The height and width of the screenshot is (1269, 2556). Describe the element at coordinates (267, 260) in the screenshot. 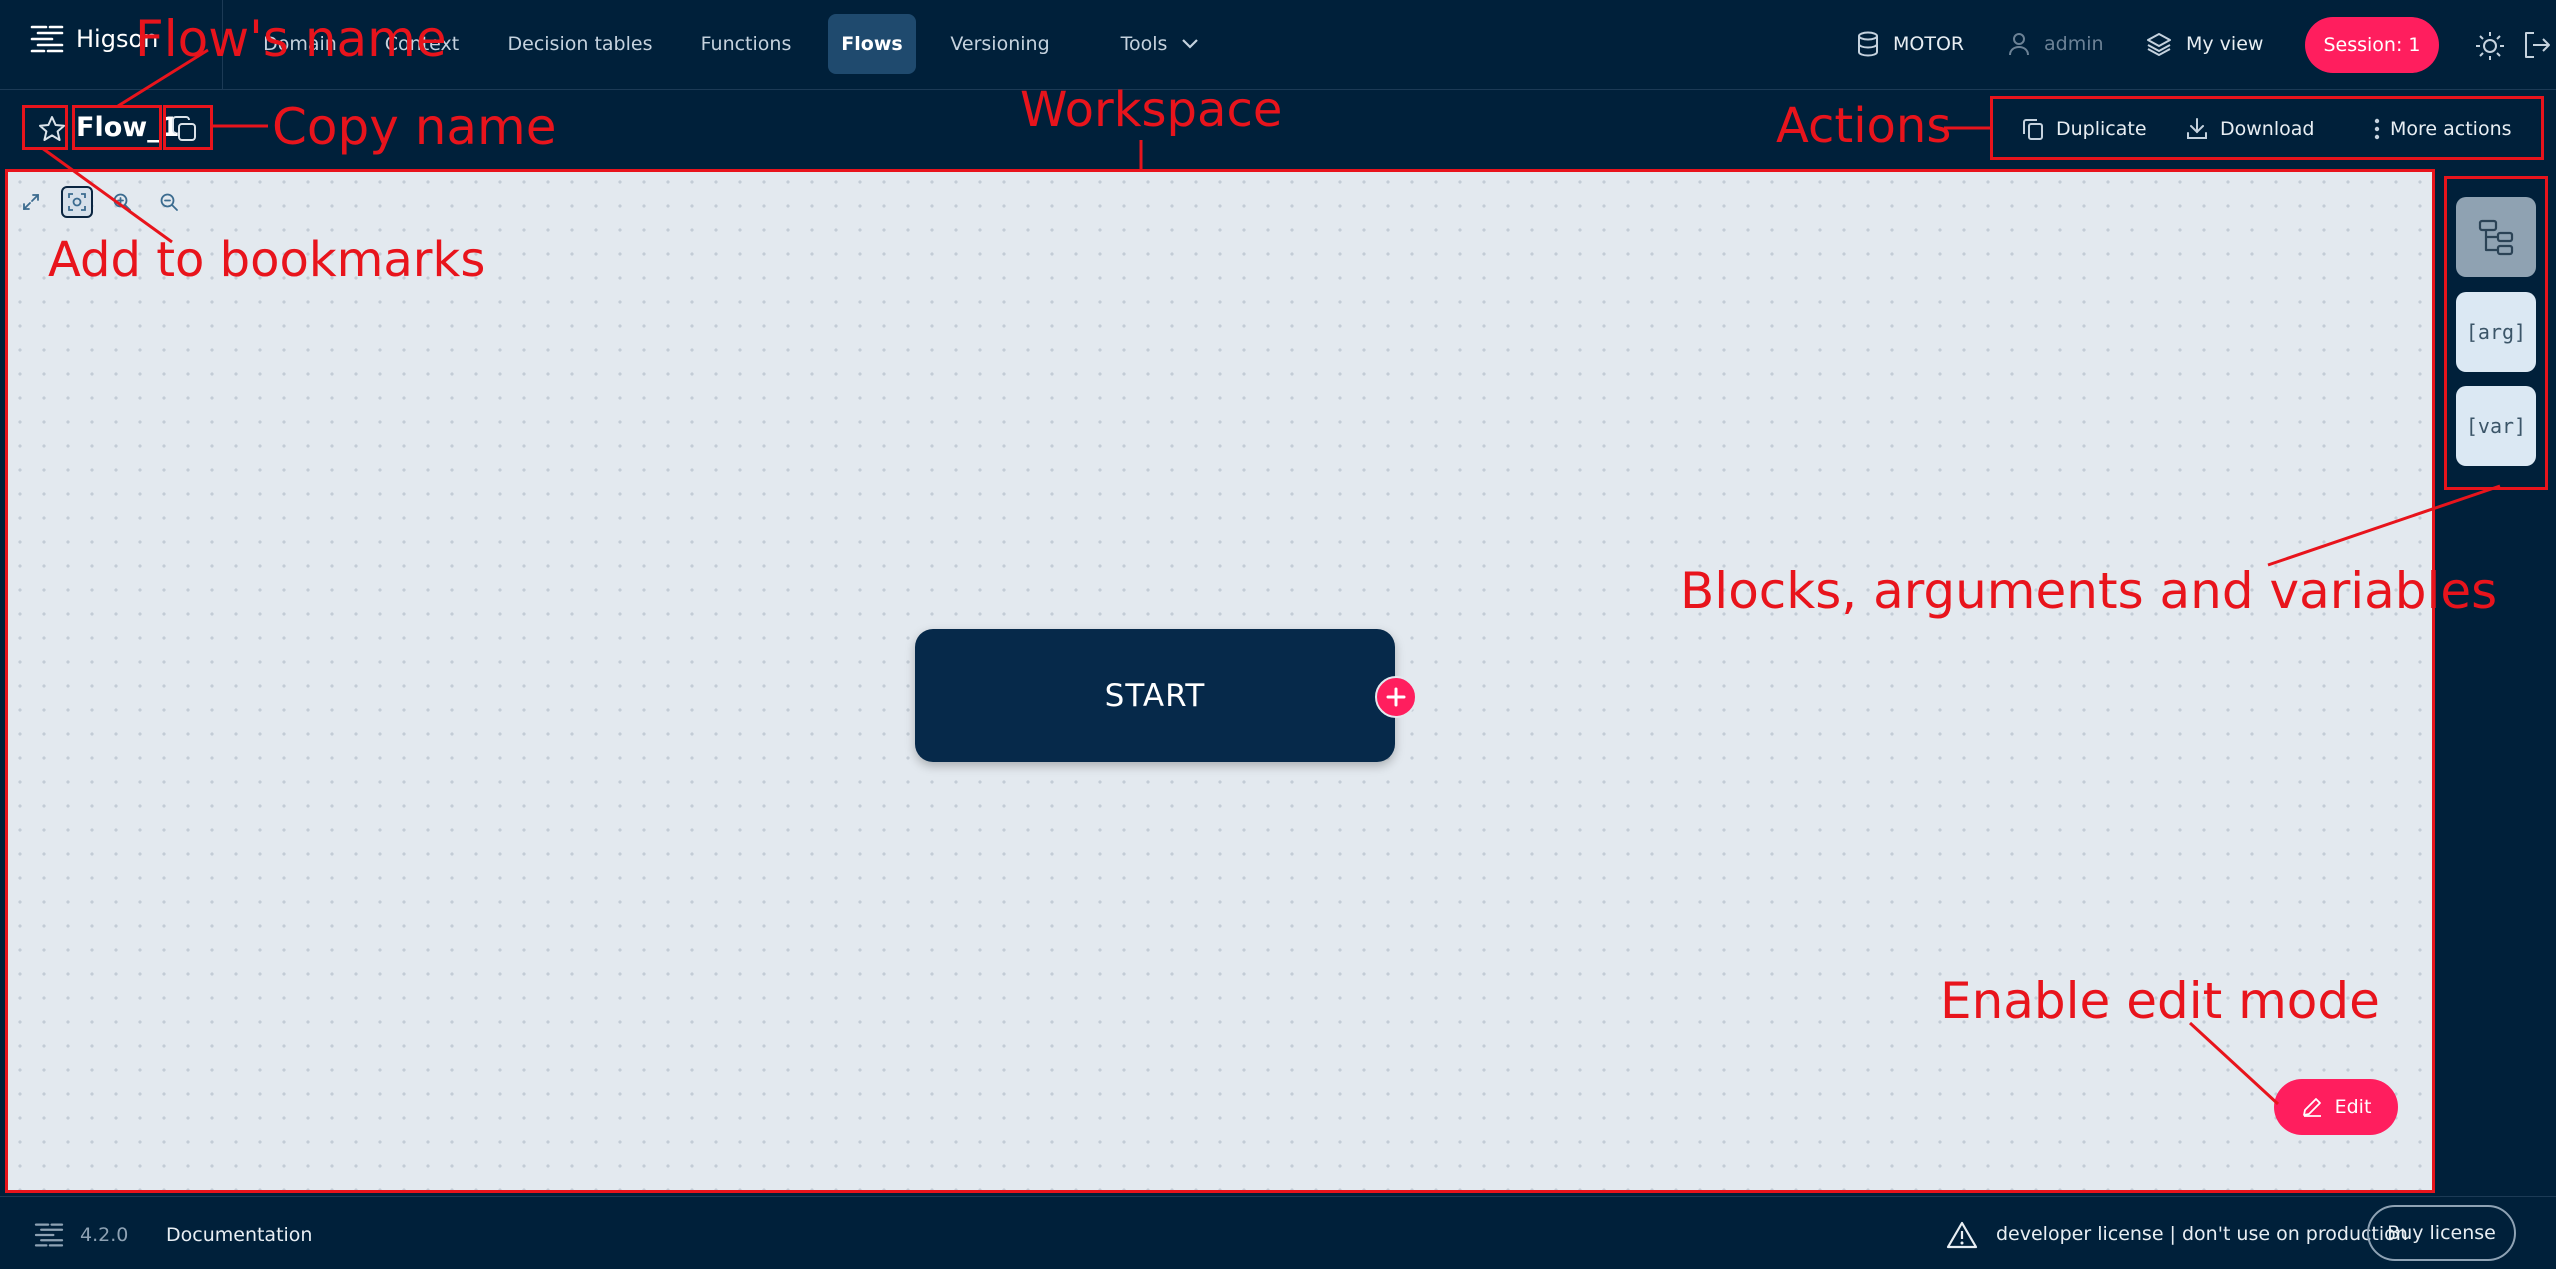

I see `annotation-bookmarks: Add to bookmarks` at that location.